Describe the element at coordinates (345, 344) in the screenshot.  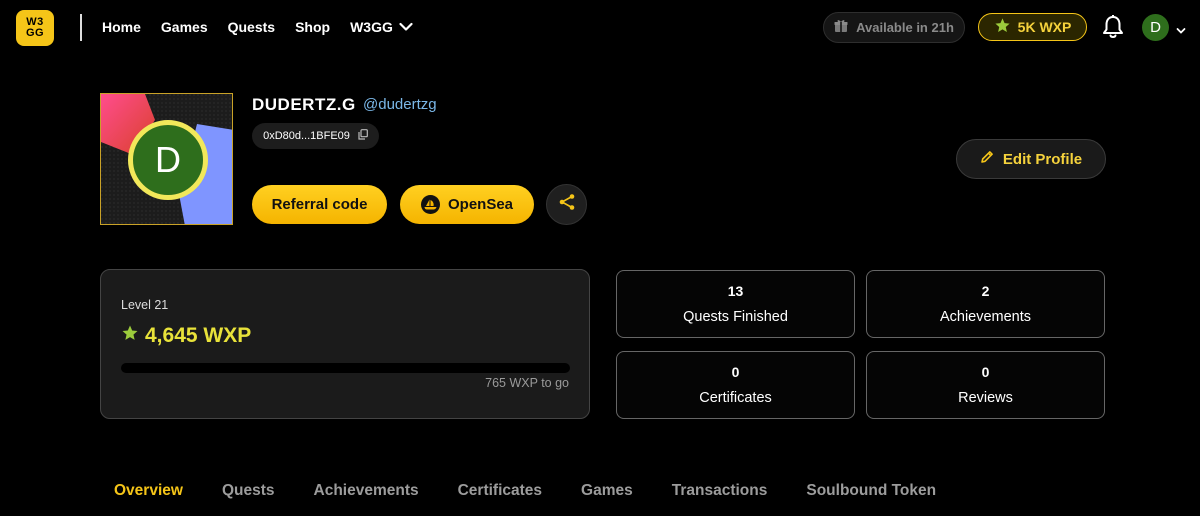
I see `level-card: Level 21 4,645 WXP 765 WXP to go` at that location.